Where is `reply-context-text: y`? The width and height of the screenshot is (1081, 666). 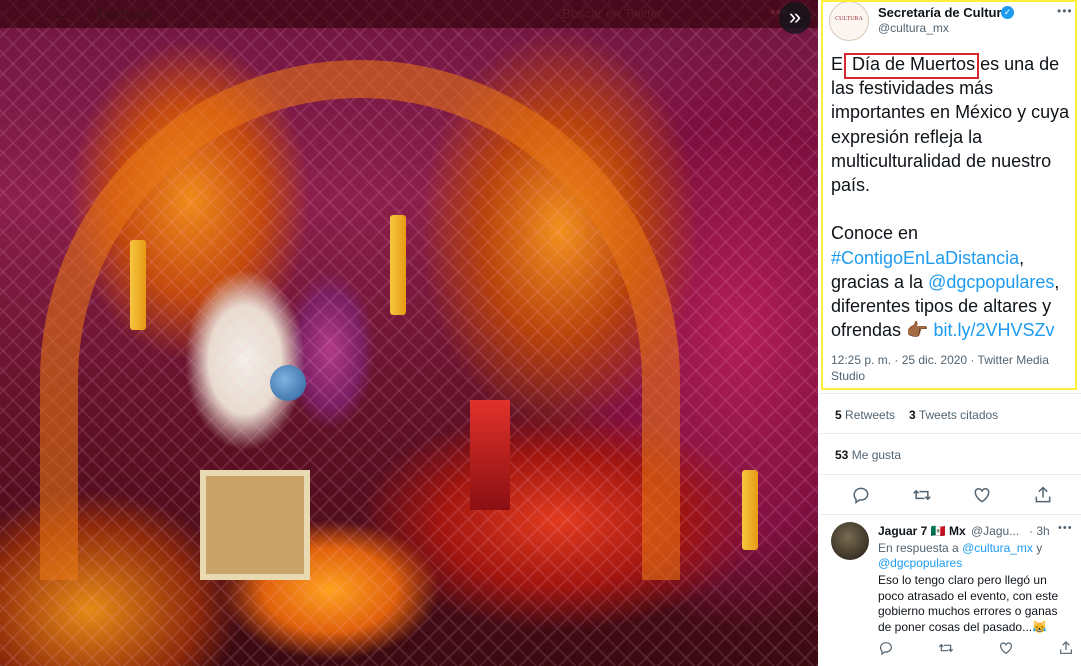 reply-context-text: y is located at coordinates (1037, 548).